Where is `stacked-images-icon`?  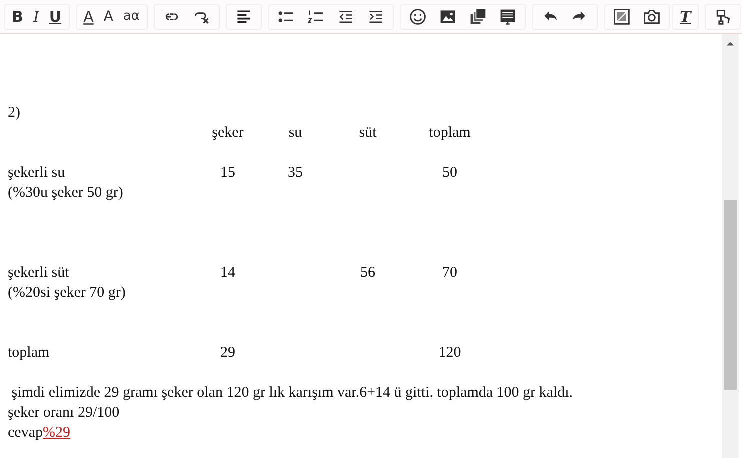 stacked-images-icon is located at coordinates (477, 17).